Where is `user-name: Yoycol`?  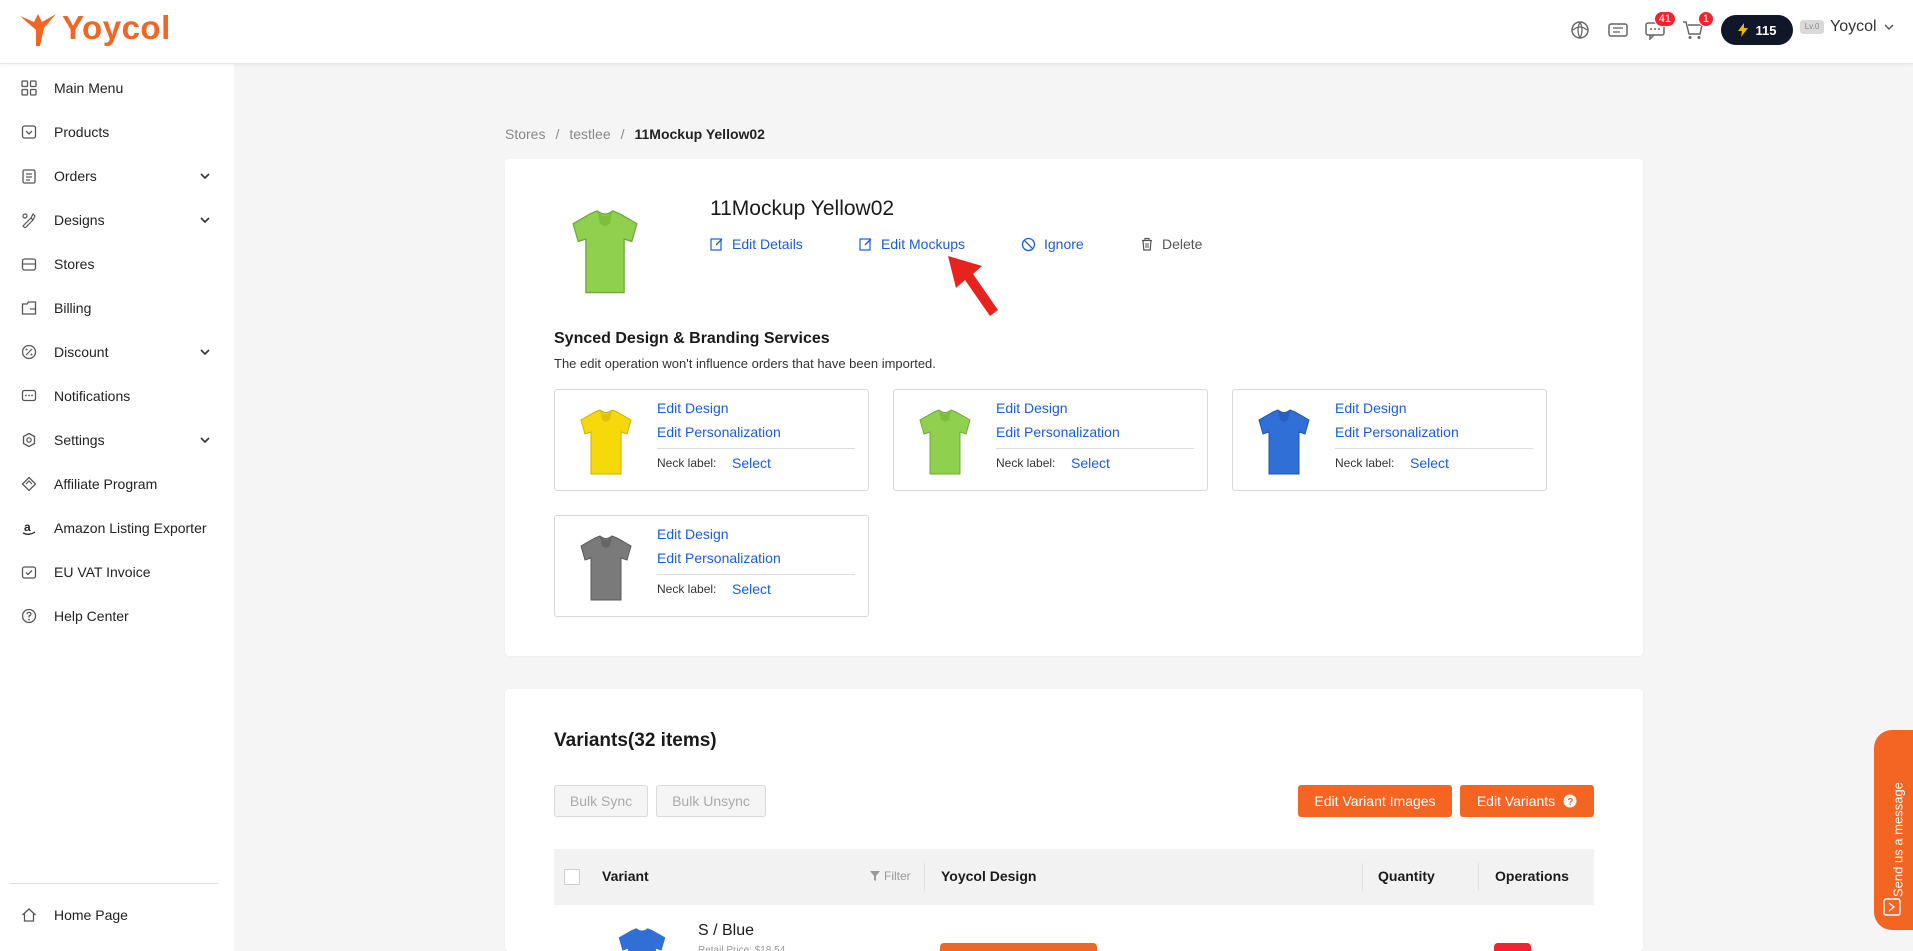 user-name: Yoycol is located at coordinates (1853, 26).